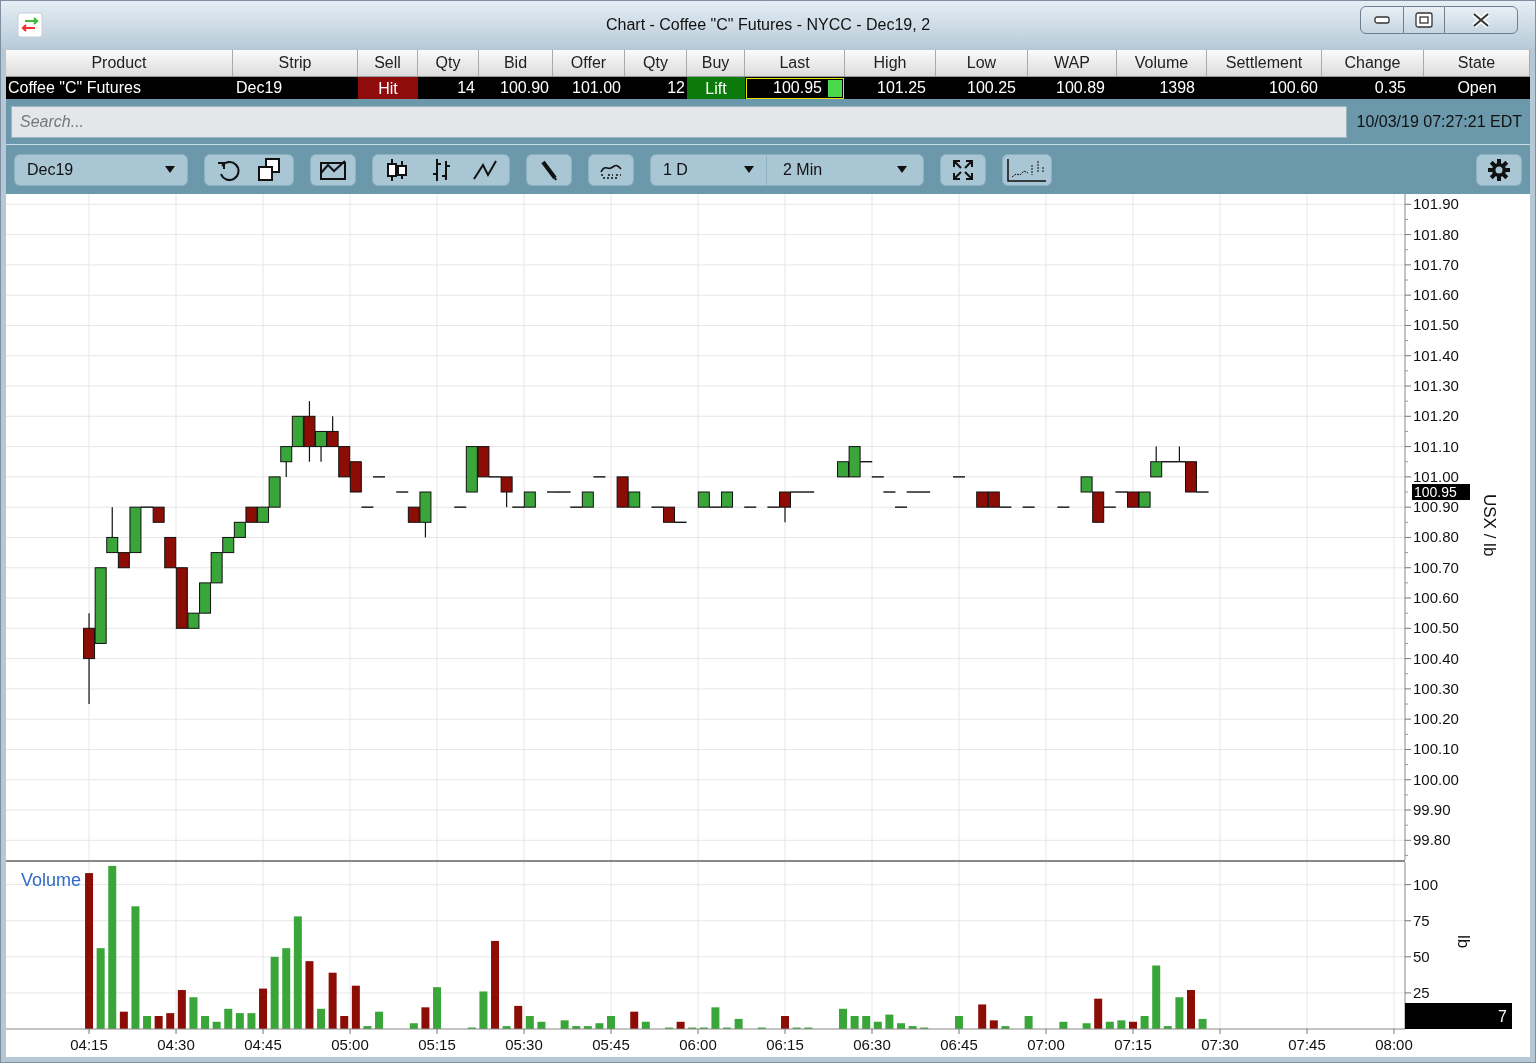  What do you see at coordinates (1307, 1044) in the screenshot?
I see `axis-label: 07:45` at bounding box center [1307, 1044].